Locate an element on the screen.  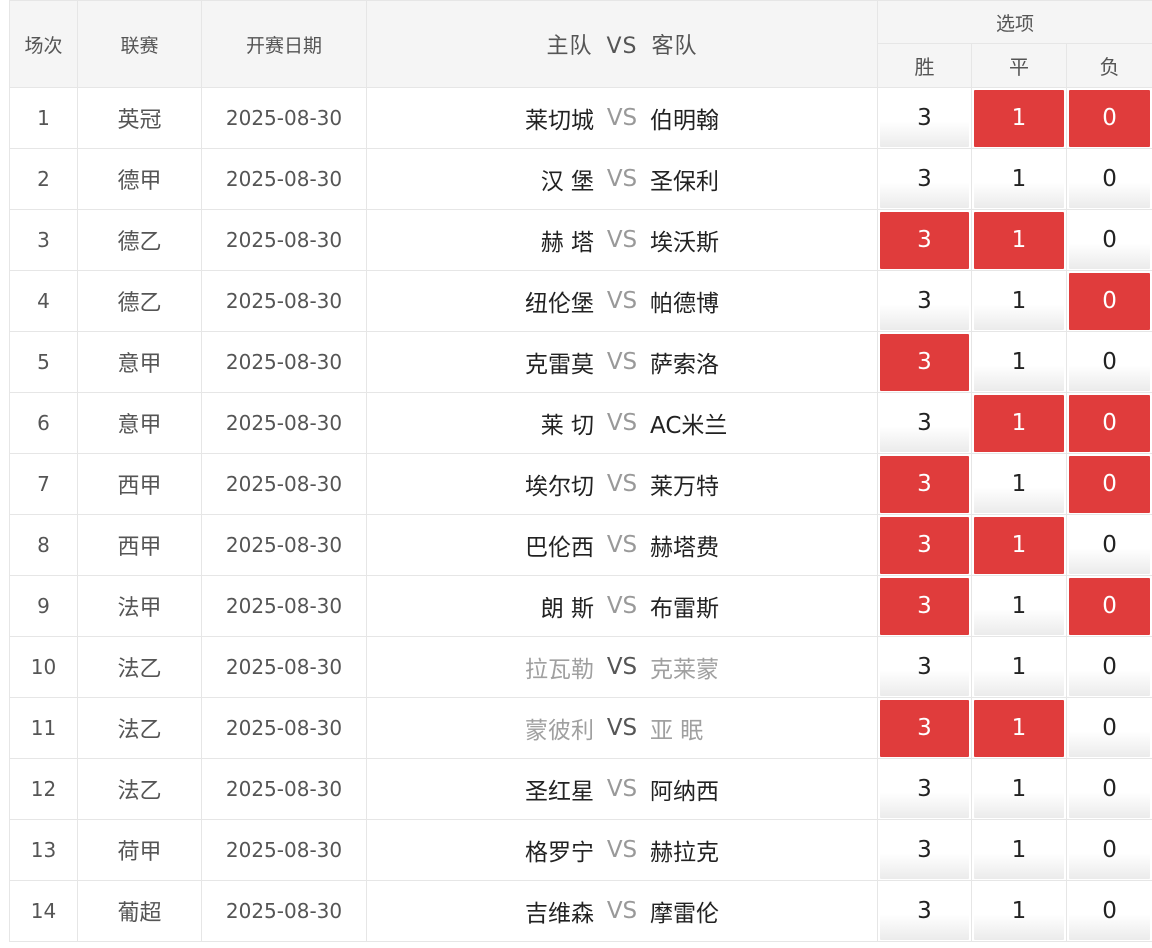
vs-label: VS is located at coordinates (622, 423).